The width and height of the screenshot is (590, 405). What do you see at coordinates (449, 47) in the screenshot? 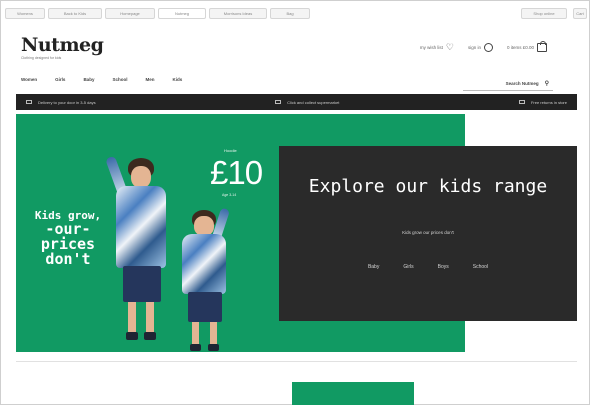
I see `heart-icon: ♡` at bounding box center [449, 47].